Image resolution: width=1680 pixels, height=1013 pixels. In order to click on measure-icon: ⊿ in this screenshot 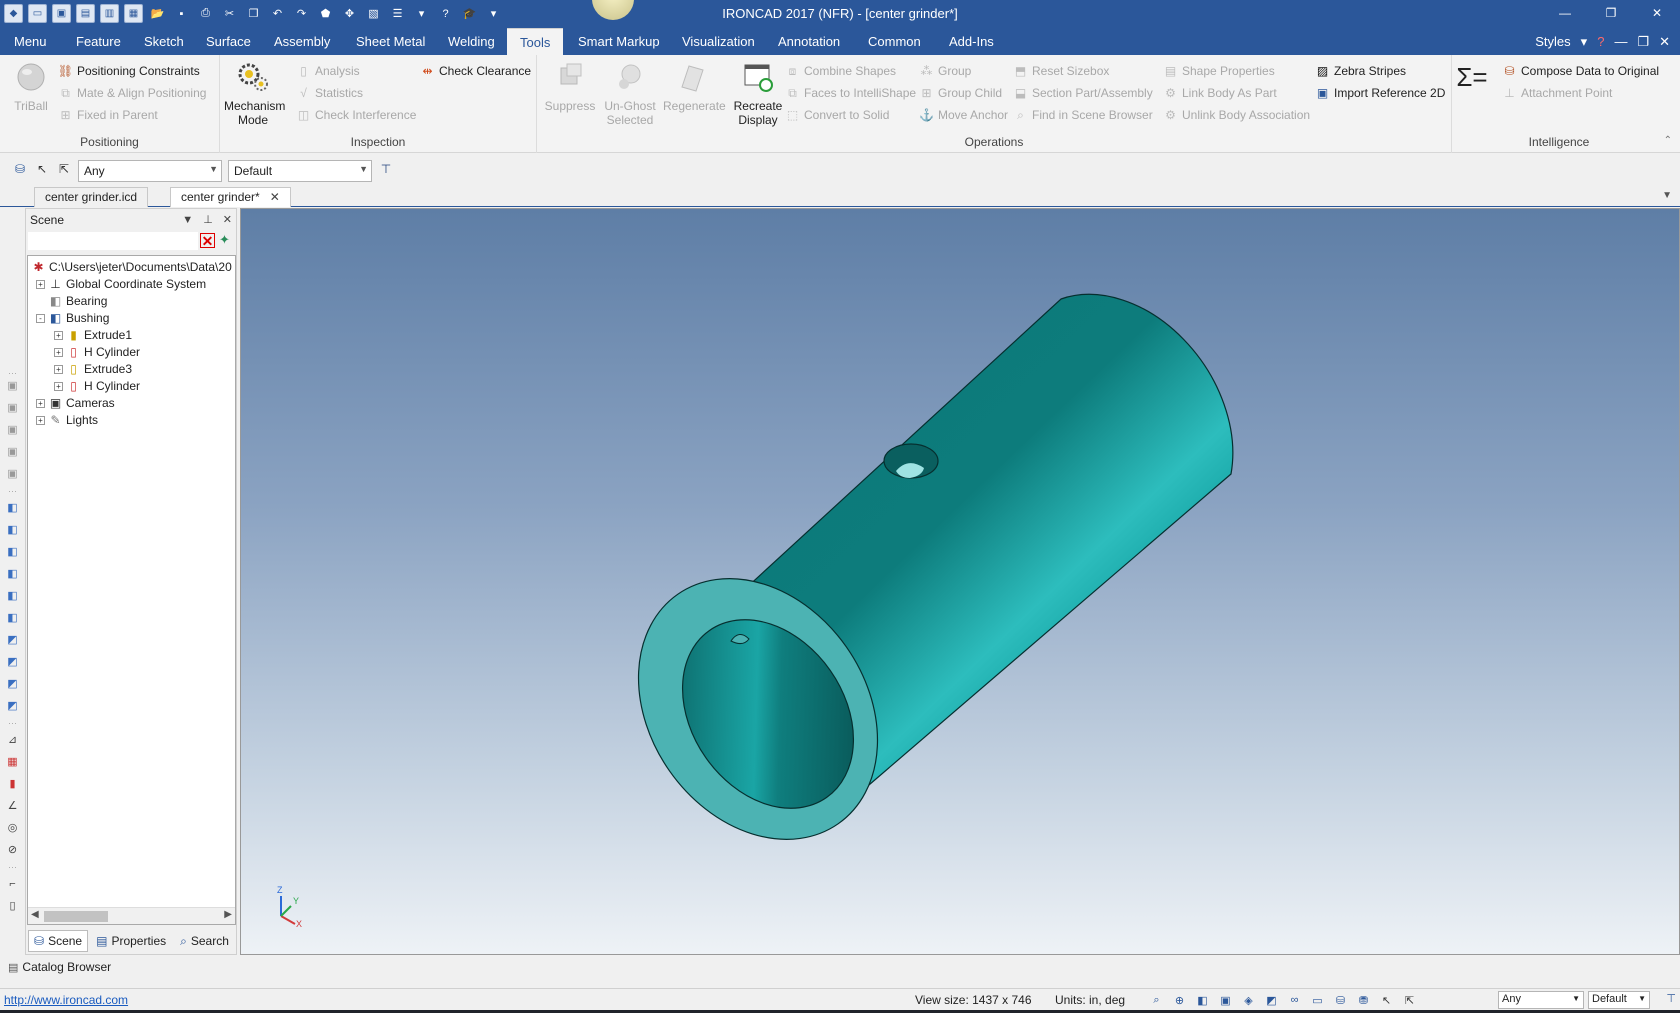, I will do `click(12, 739)`.